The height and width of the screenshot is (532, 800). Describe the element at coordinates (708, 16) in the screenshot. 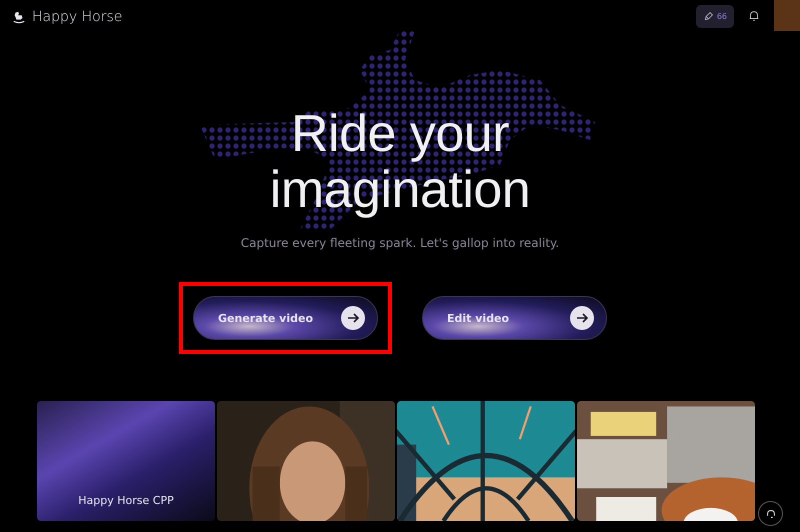

I see `pen-icon` at that location.